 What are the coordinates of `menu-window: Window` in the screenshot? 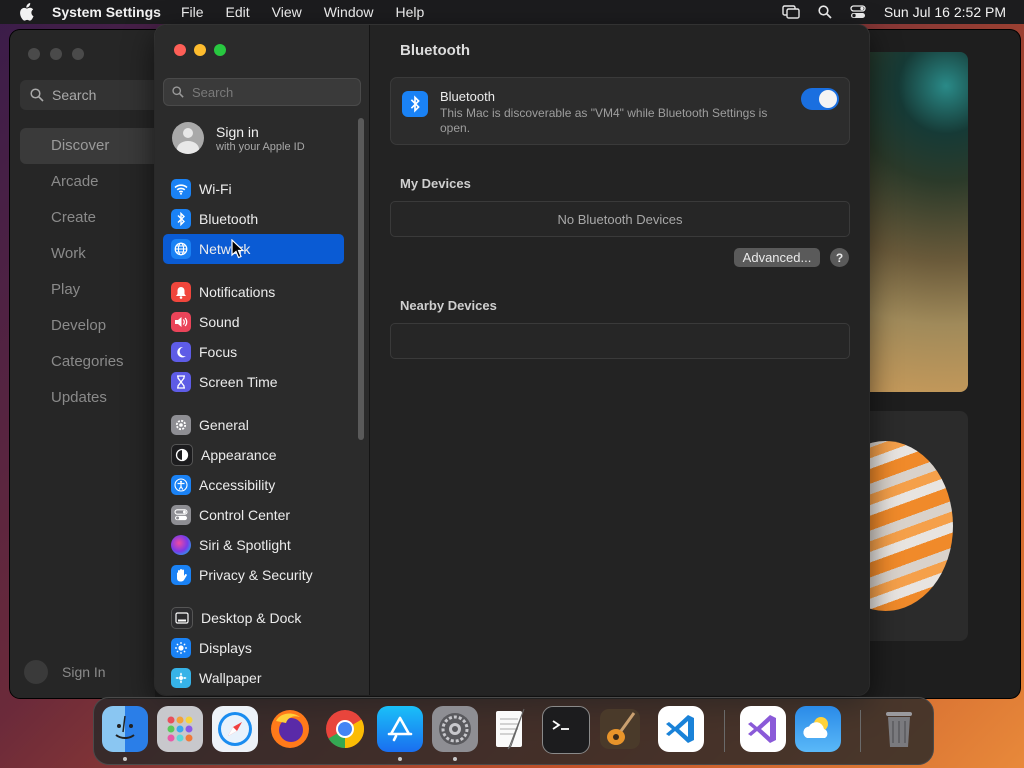 It's located at (349, 12).